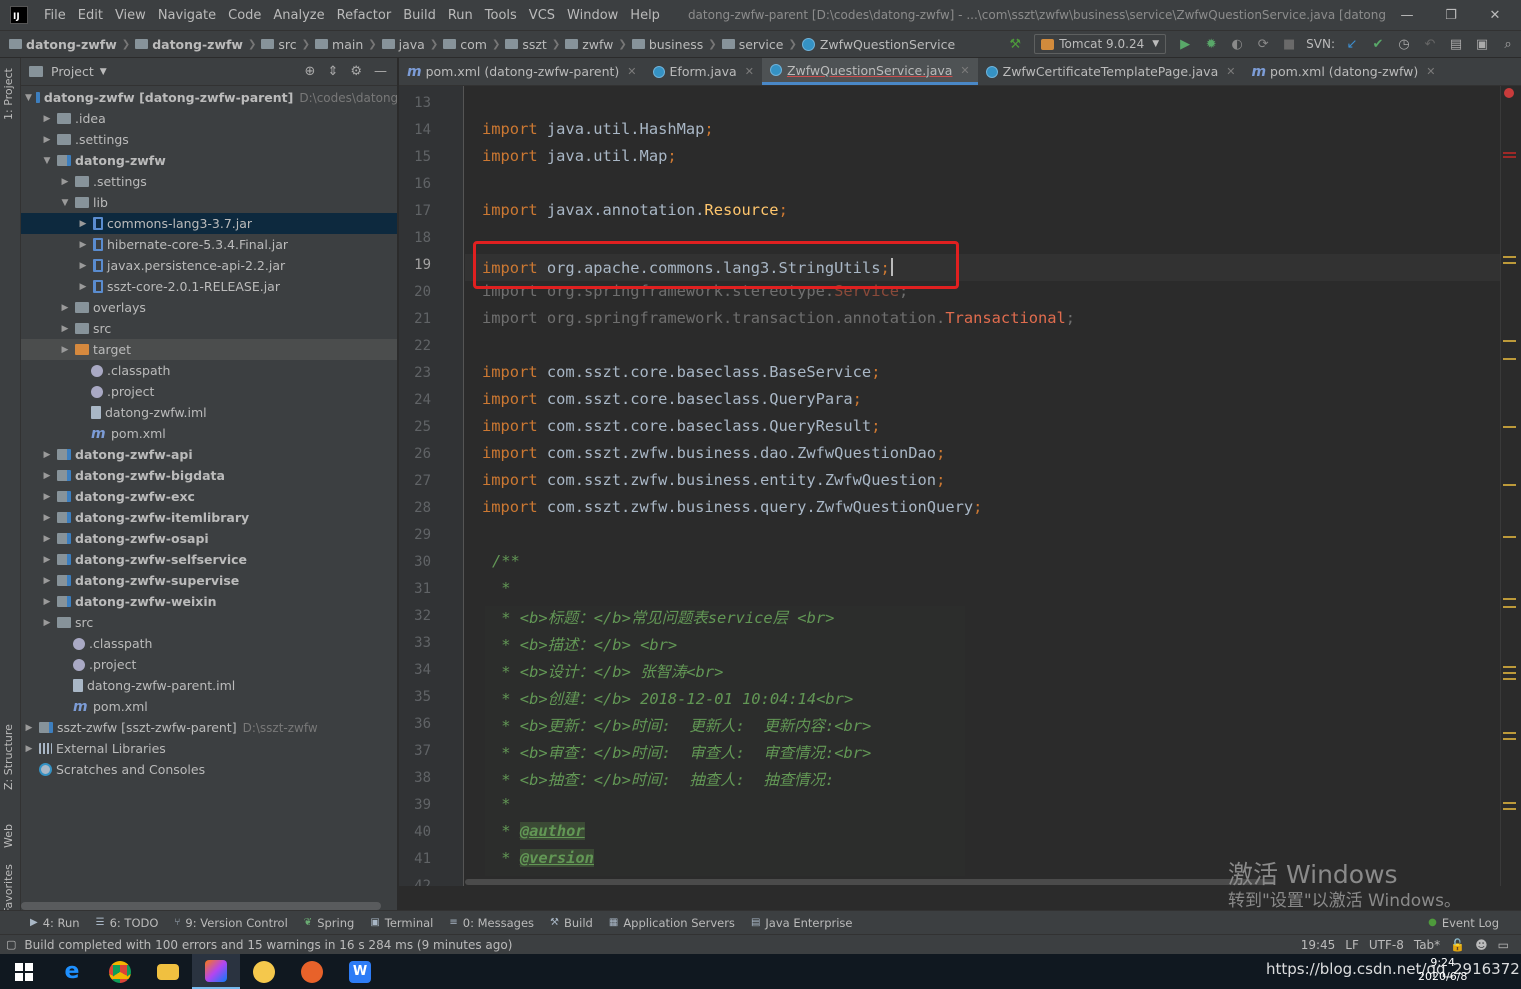 This screenshot has width=1521, height=989. I want to click on tree-row: datong-zwfw.iml, so click(209, 412).